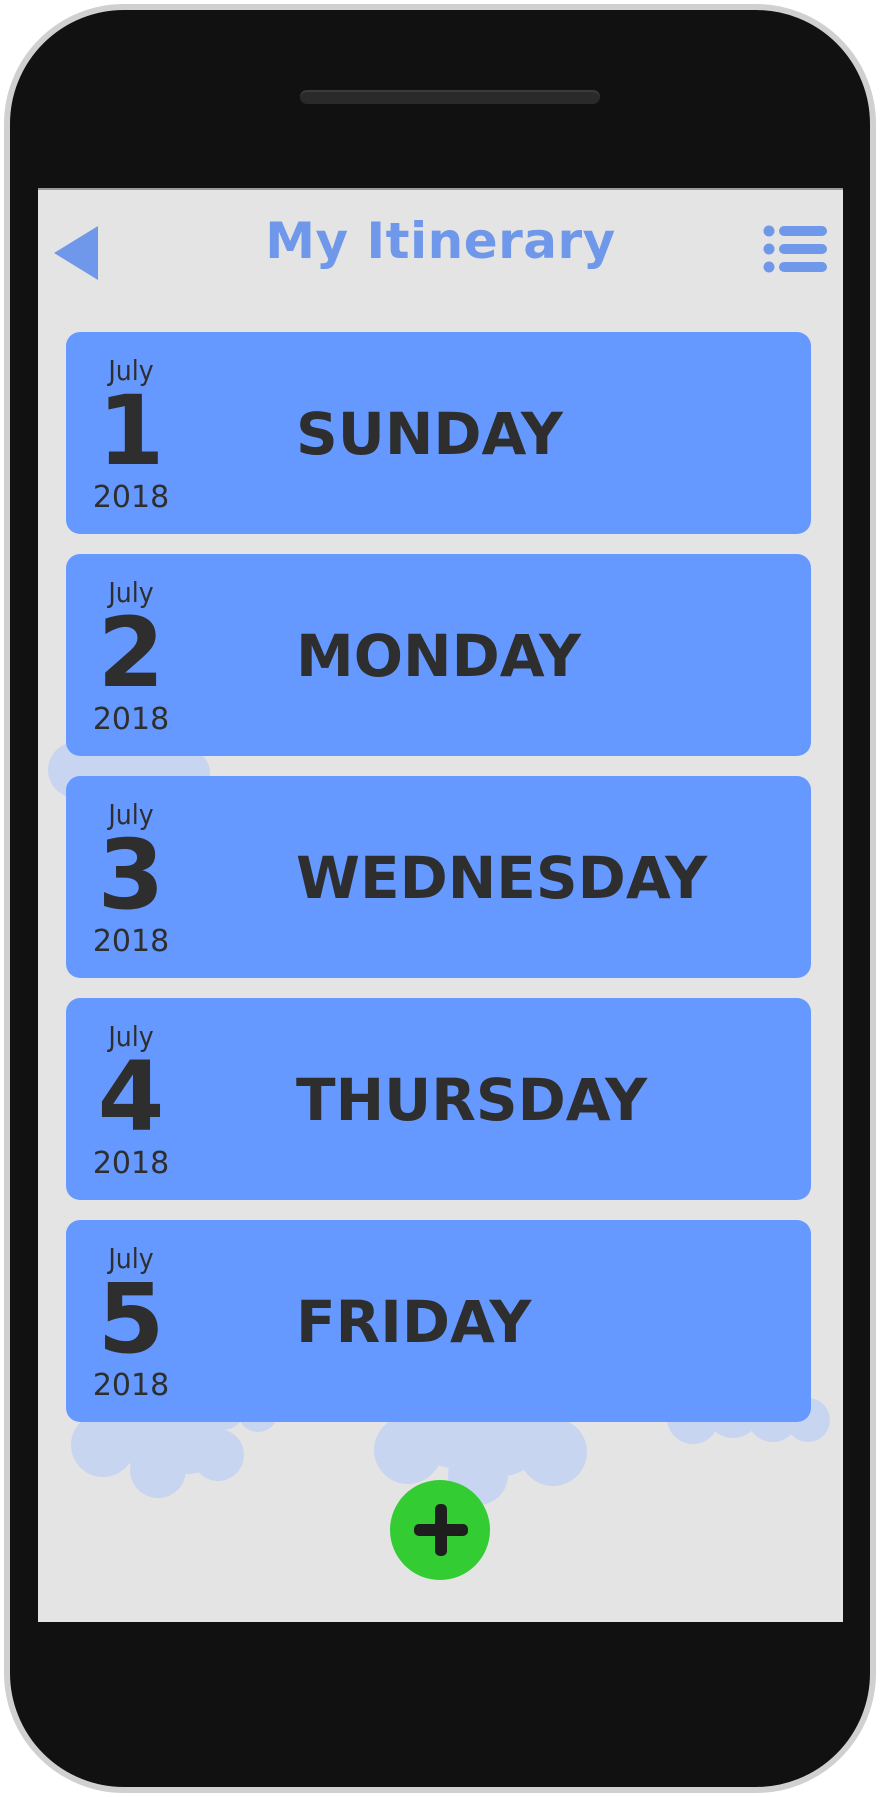 The height and width of the screenshot is (1797, 881). Describe the element at coordinates (450, 97) in the screenshot. I see `phone-speaker` at that location.